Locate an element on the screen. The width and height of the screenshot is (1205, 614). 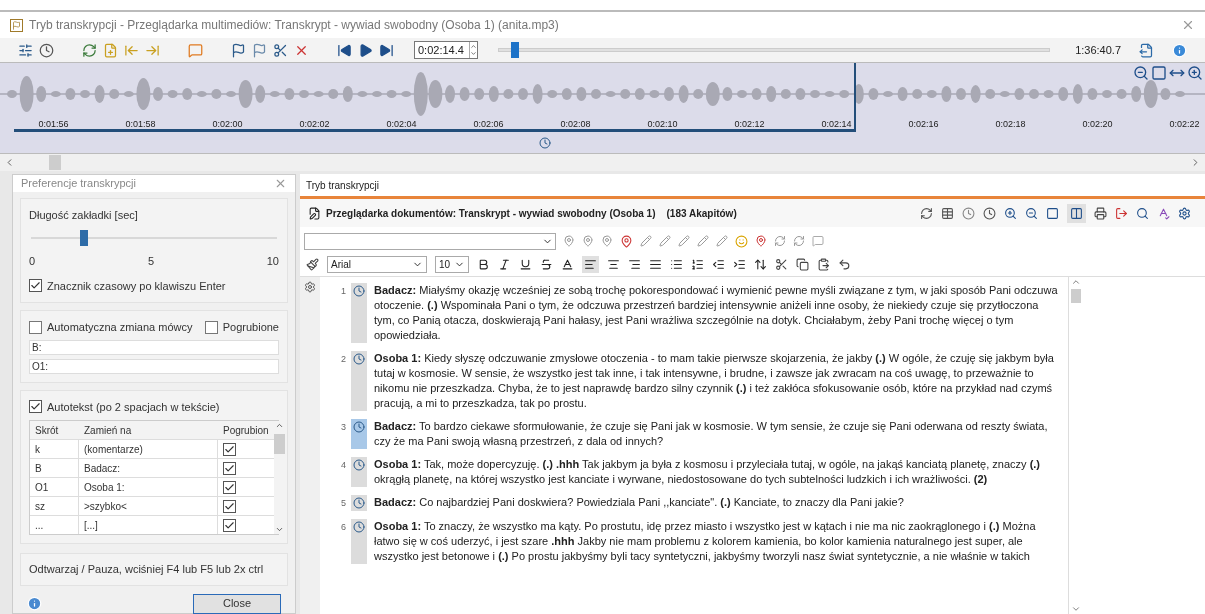
paste-icon is located at coordinates (823, 264).